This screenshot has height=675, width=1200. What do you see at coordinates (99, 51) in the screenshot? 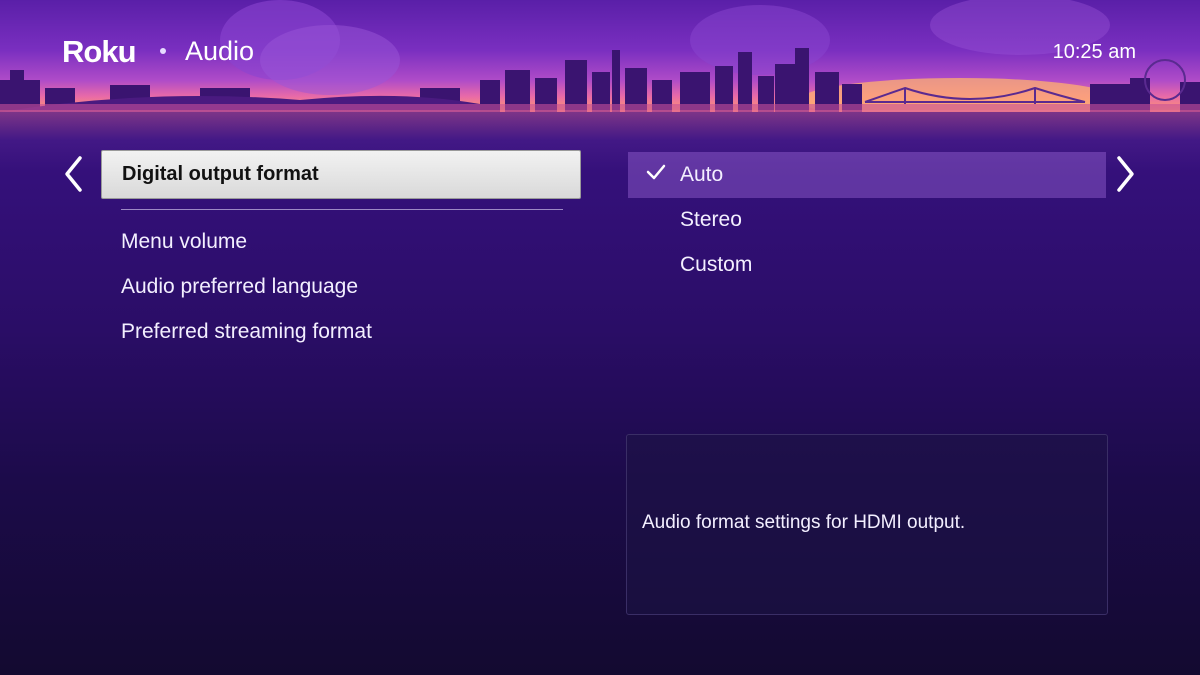
I see `roku-logo: Roku` at bounding box center [99, 51].